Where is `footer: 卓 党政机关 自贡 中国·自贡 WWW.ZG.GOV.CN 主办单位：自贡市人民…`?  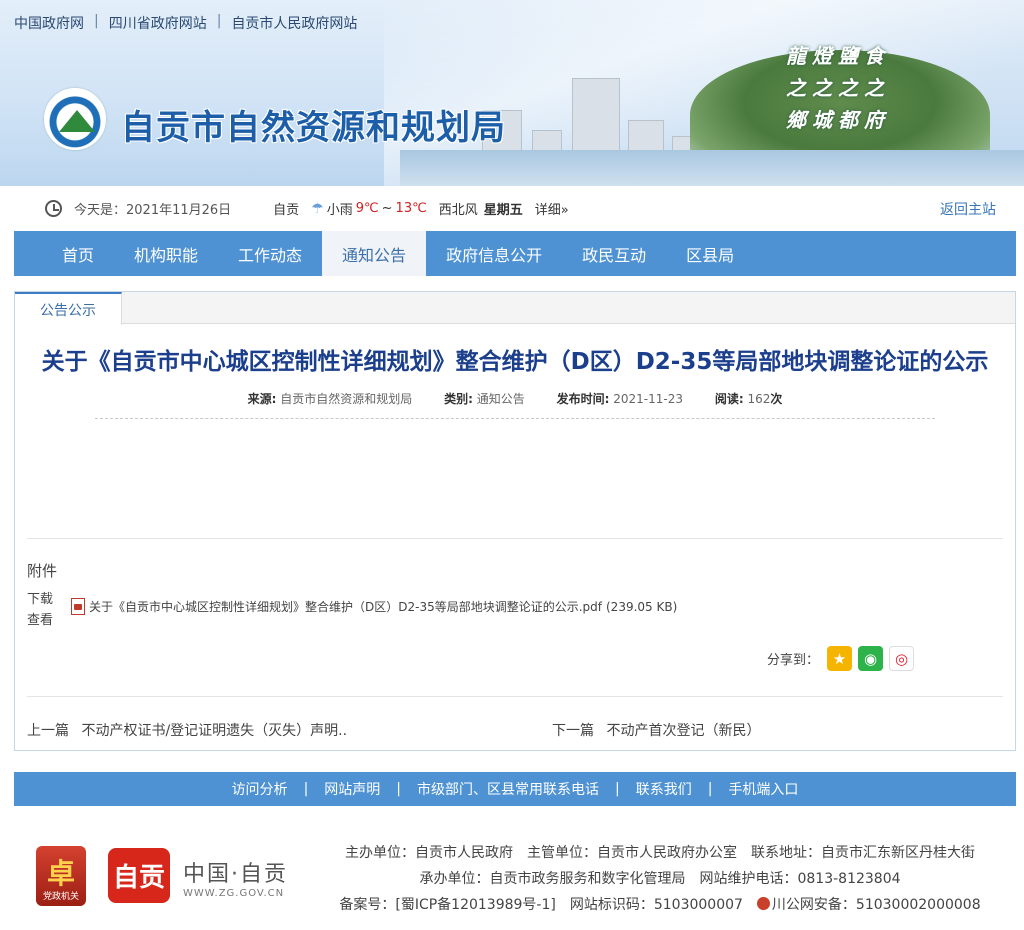 footer: 卓 党政机关 自贡 中国·自贡 WWW.ZG.GOV.CN 主办单位：自贡市人民… is located at coordinates (512, 868).